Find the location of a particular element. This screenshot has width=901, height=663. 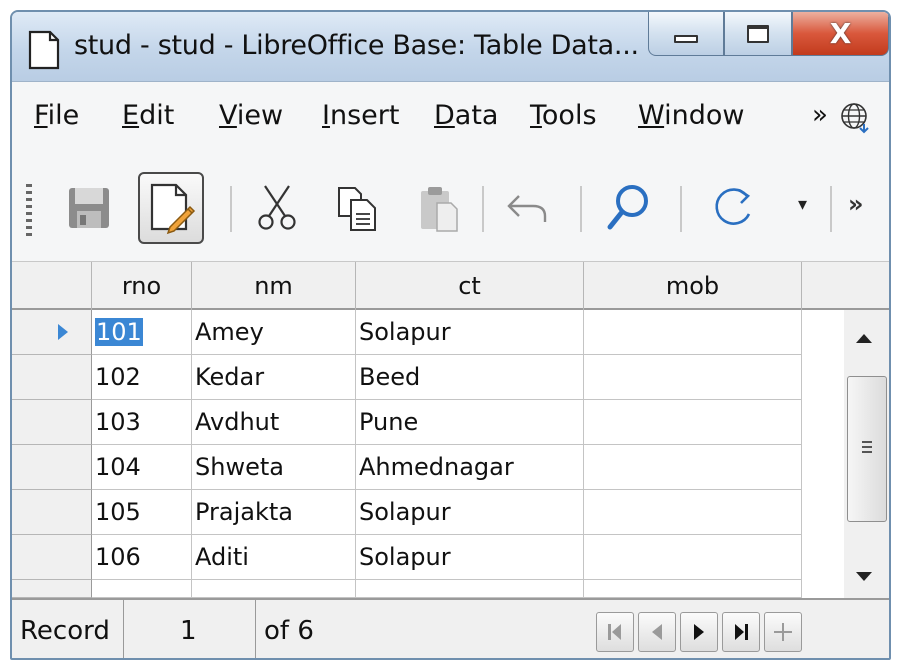

new-record-button is located at coordinates (783, 632).